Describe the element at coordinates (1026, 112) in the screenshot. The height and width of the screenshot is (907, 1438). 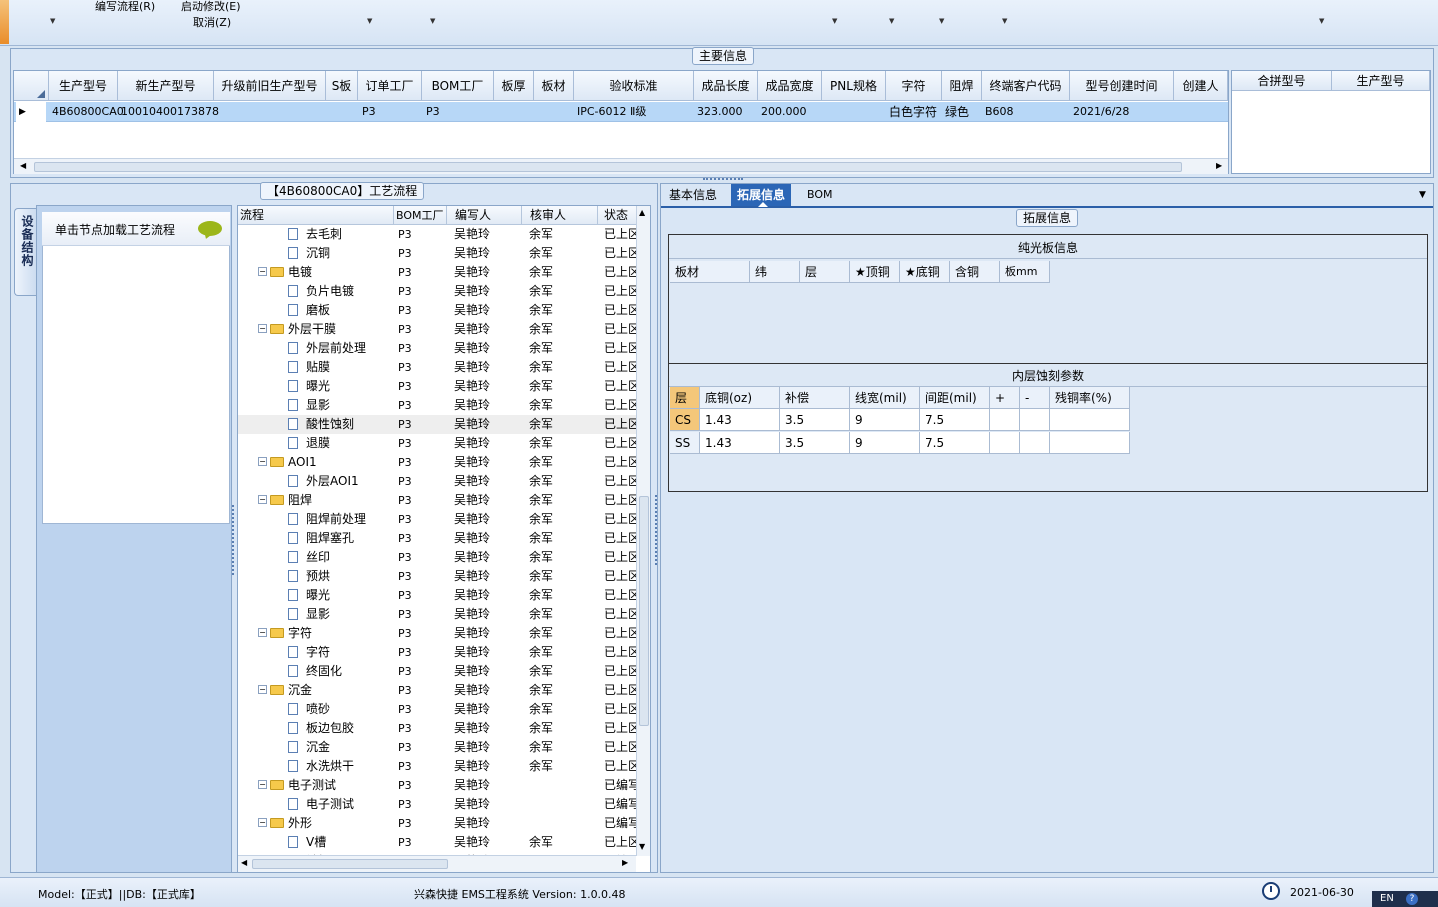
I see `cell-customer: B608` at that location.